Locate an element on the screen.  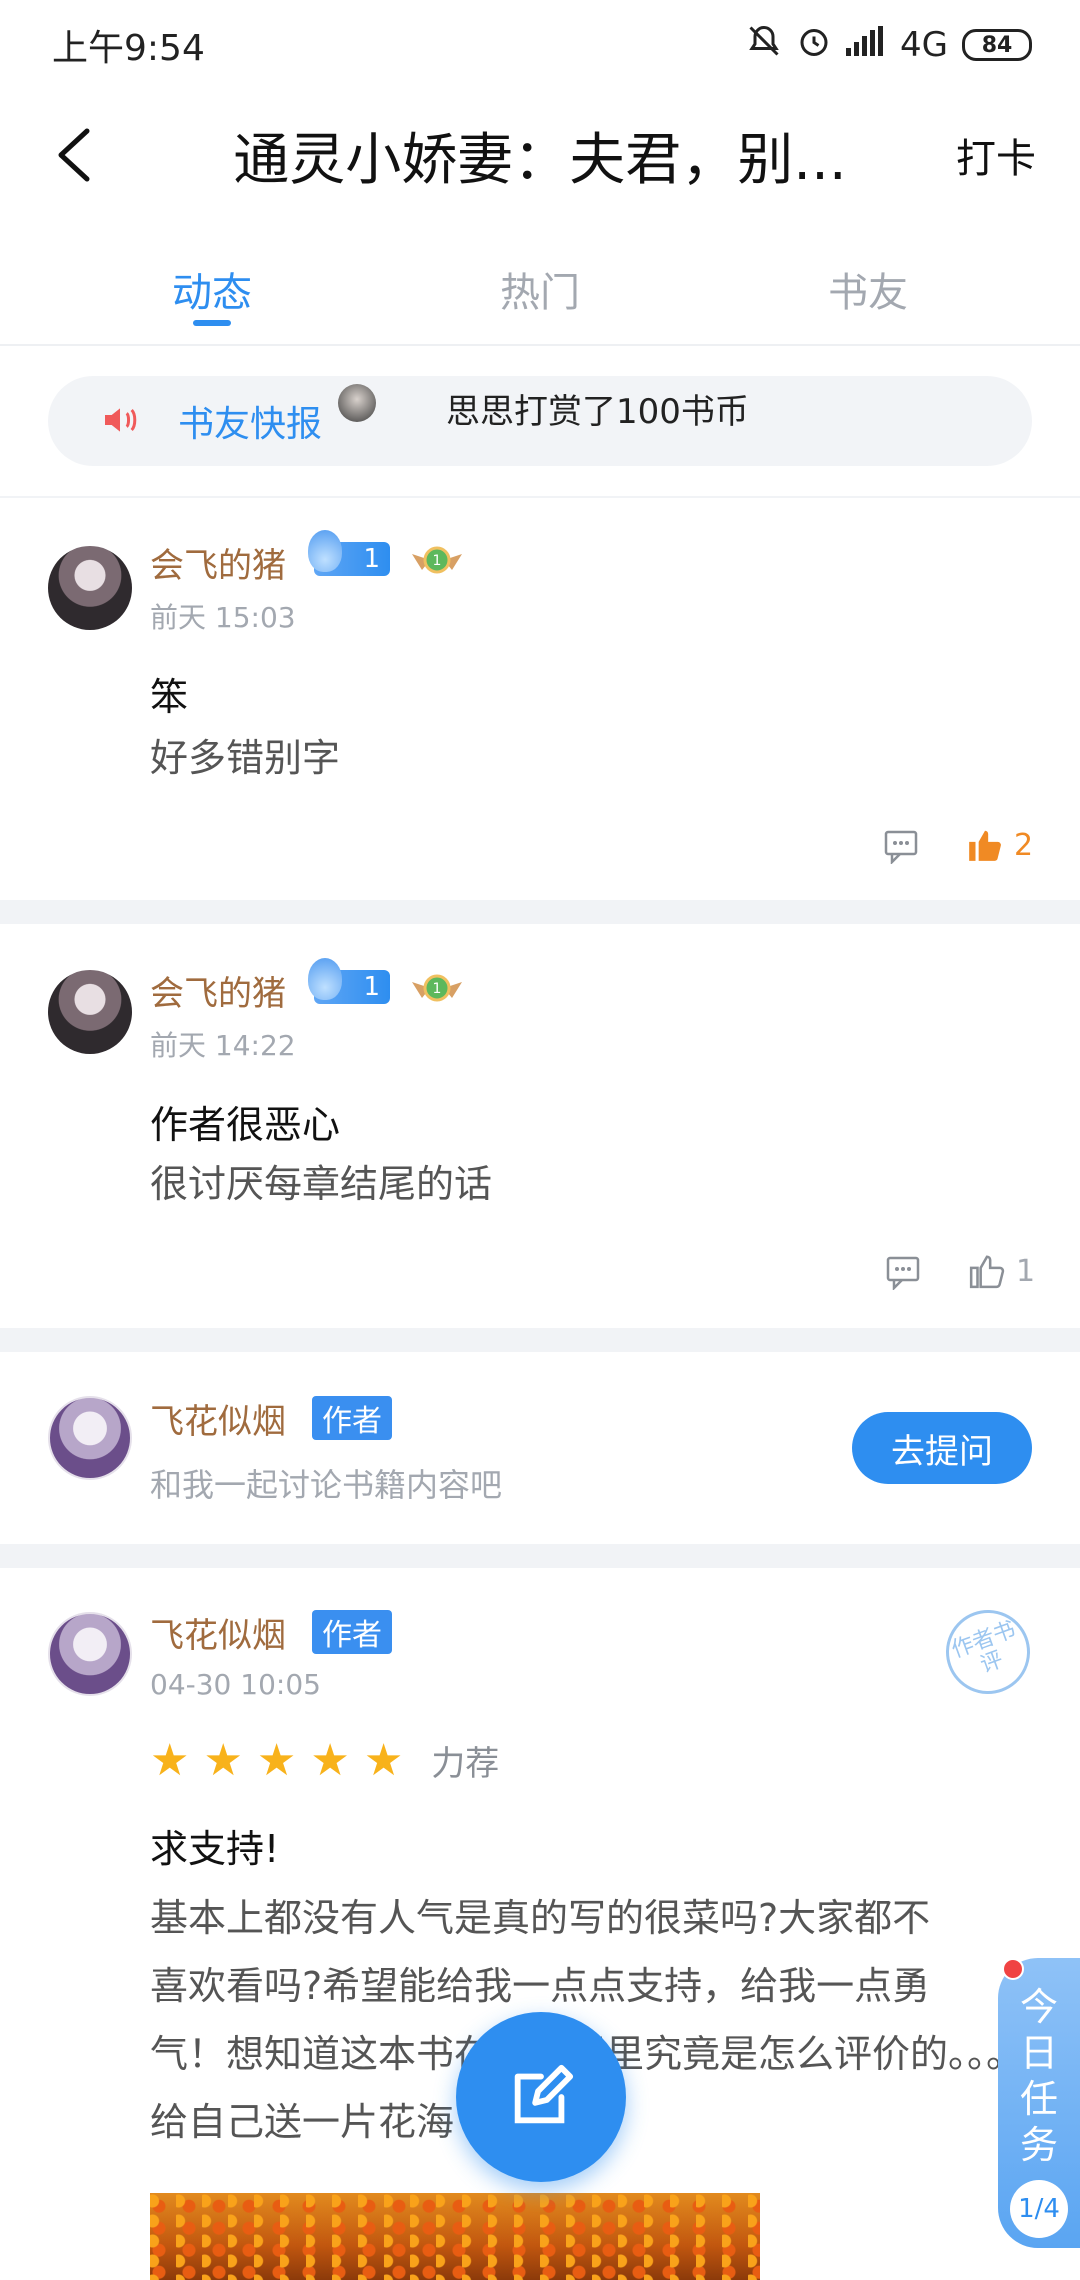
author-subtitle: 和我一起讨论书籍内容吧 is located at coordinates (326, 1485).